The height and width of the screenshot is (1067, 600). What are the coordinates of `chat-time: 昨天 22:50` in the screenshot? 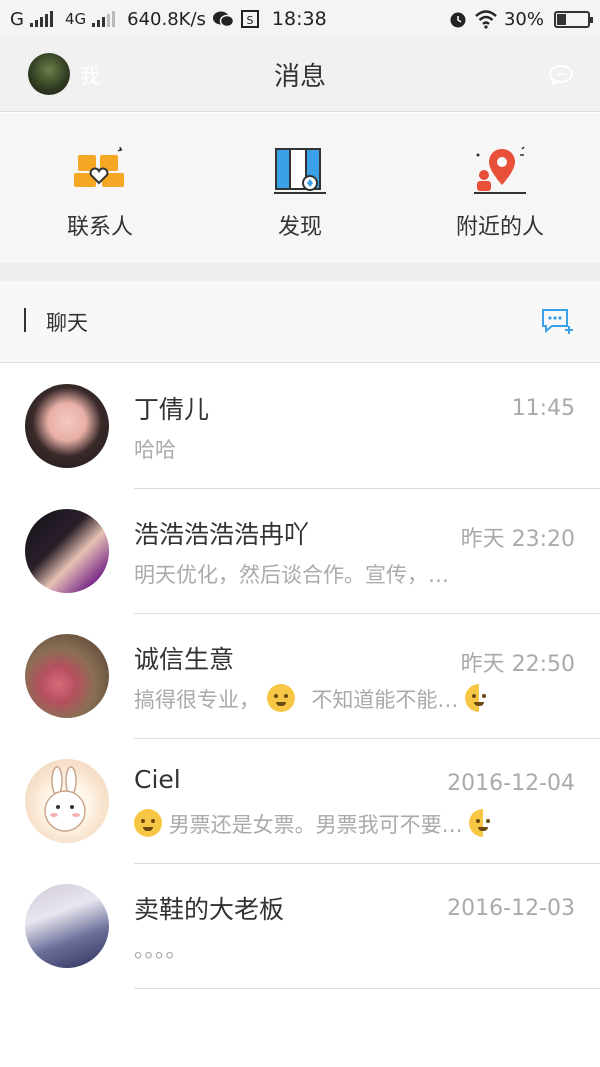 It's located at (517, 664).